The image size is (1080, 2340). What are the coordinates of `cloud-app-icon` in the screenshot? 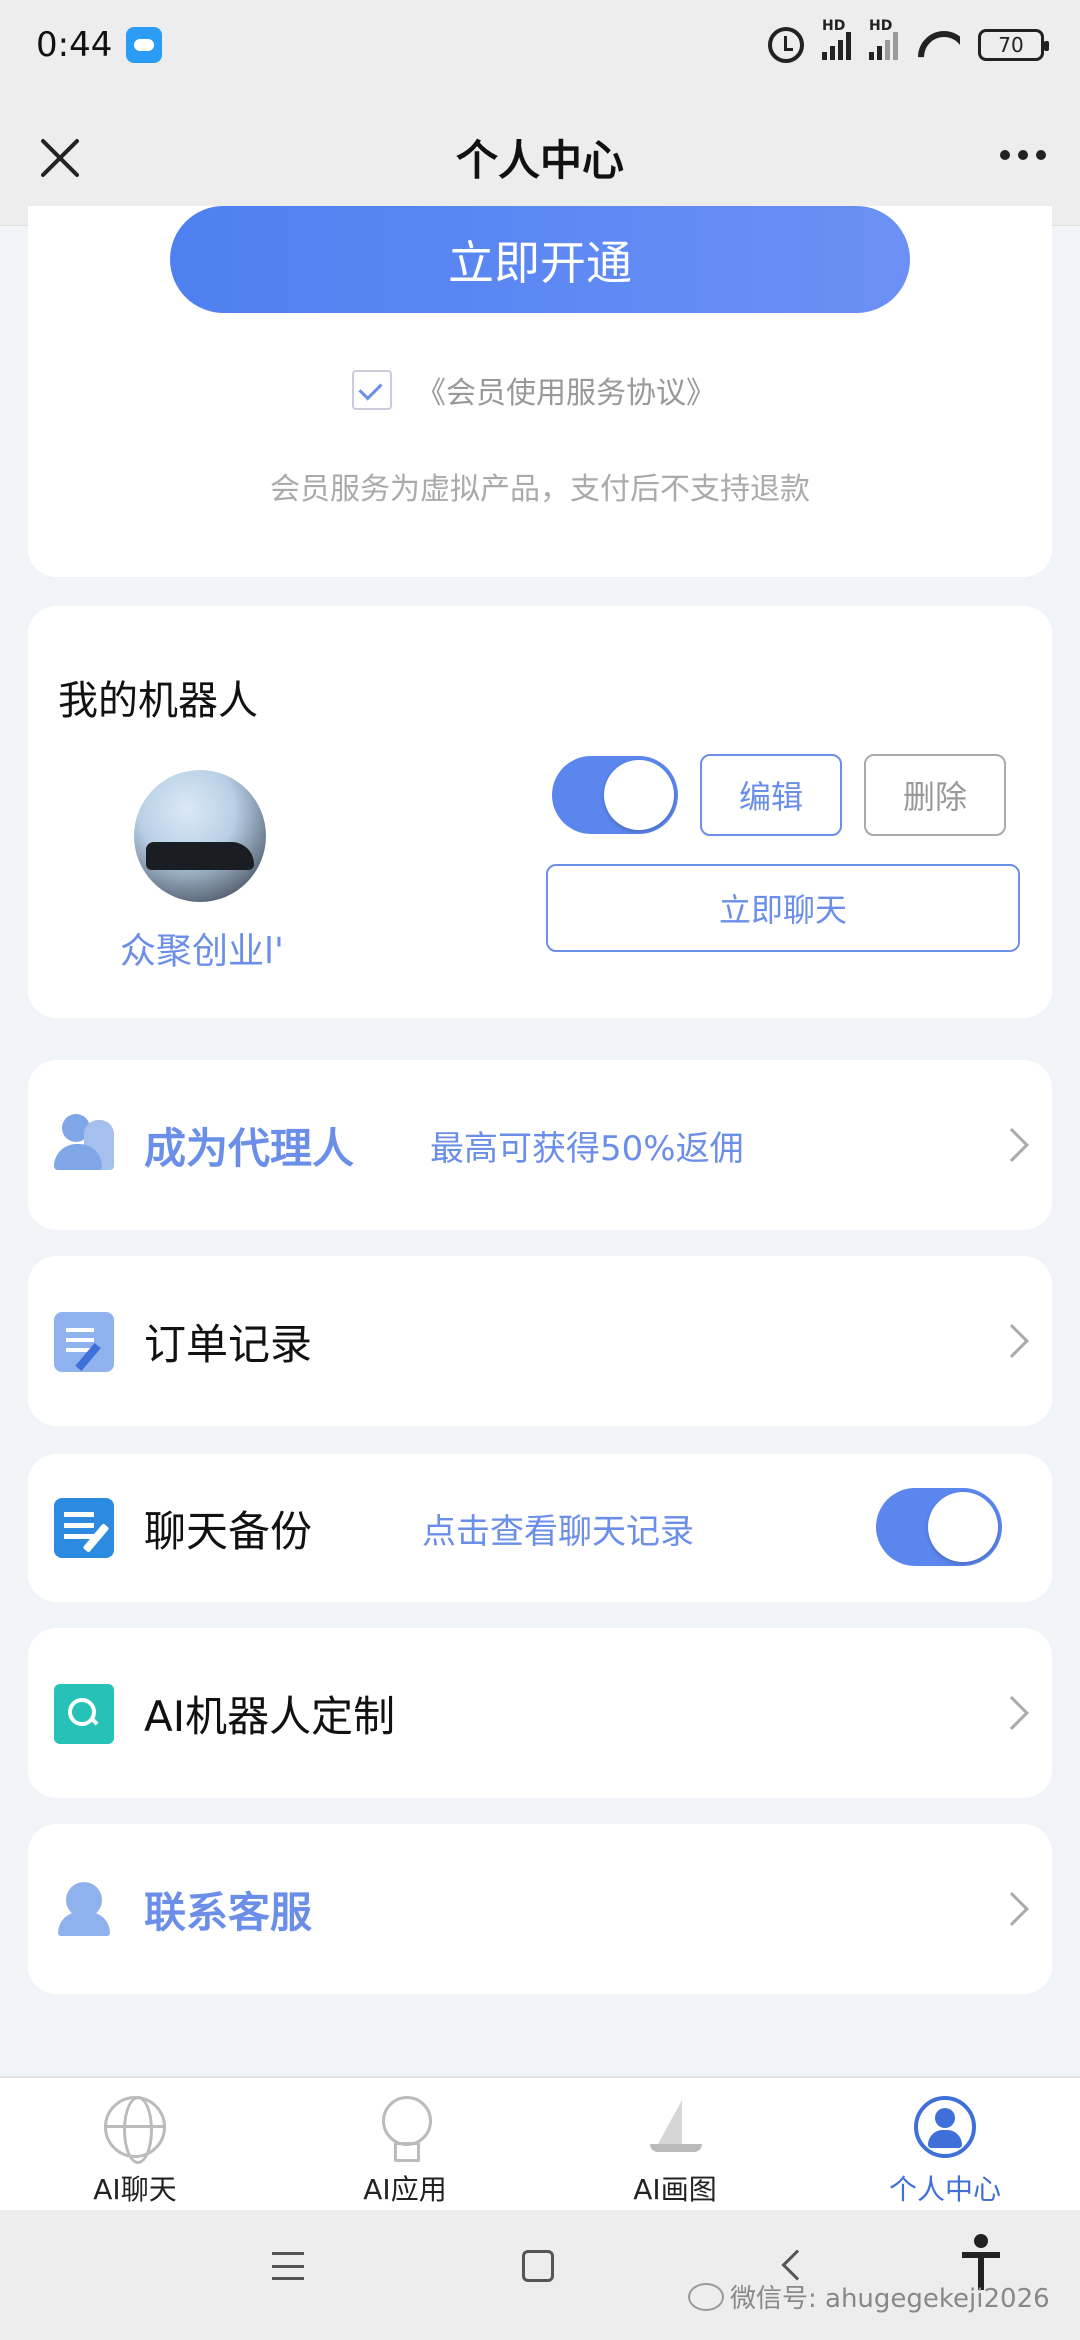 It's located at (144, 45).